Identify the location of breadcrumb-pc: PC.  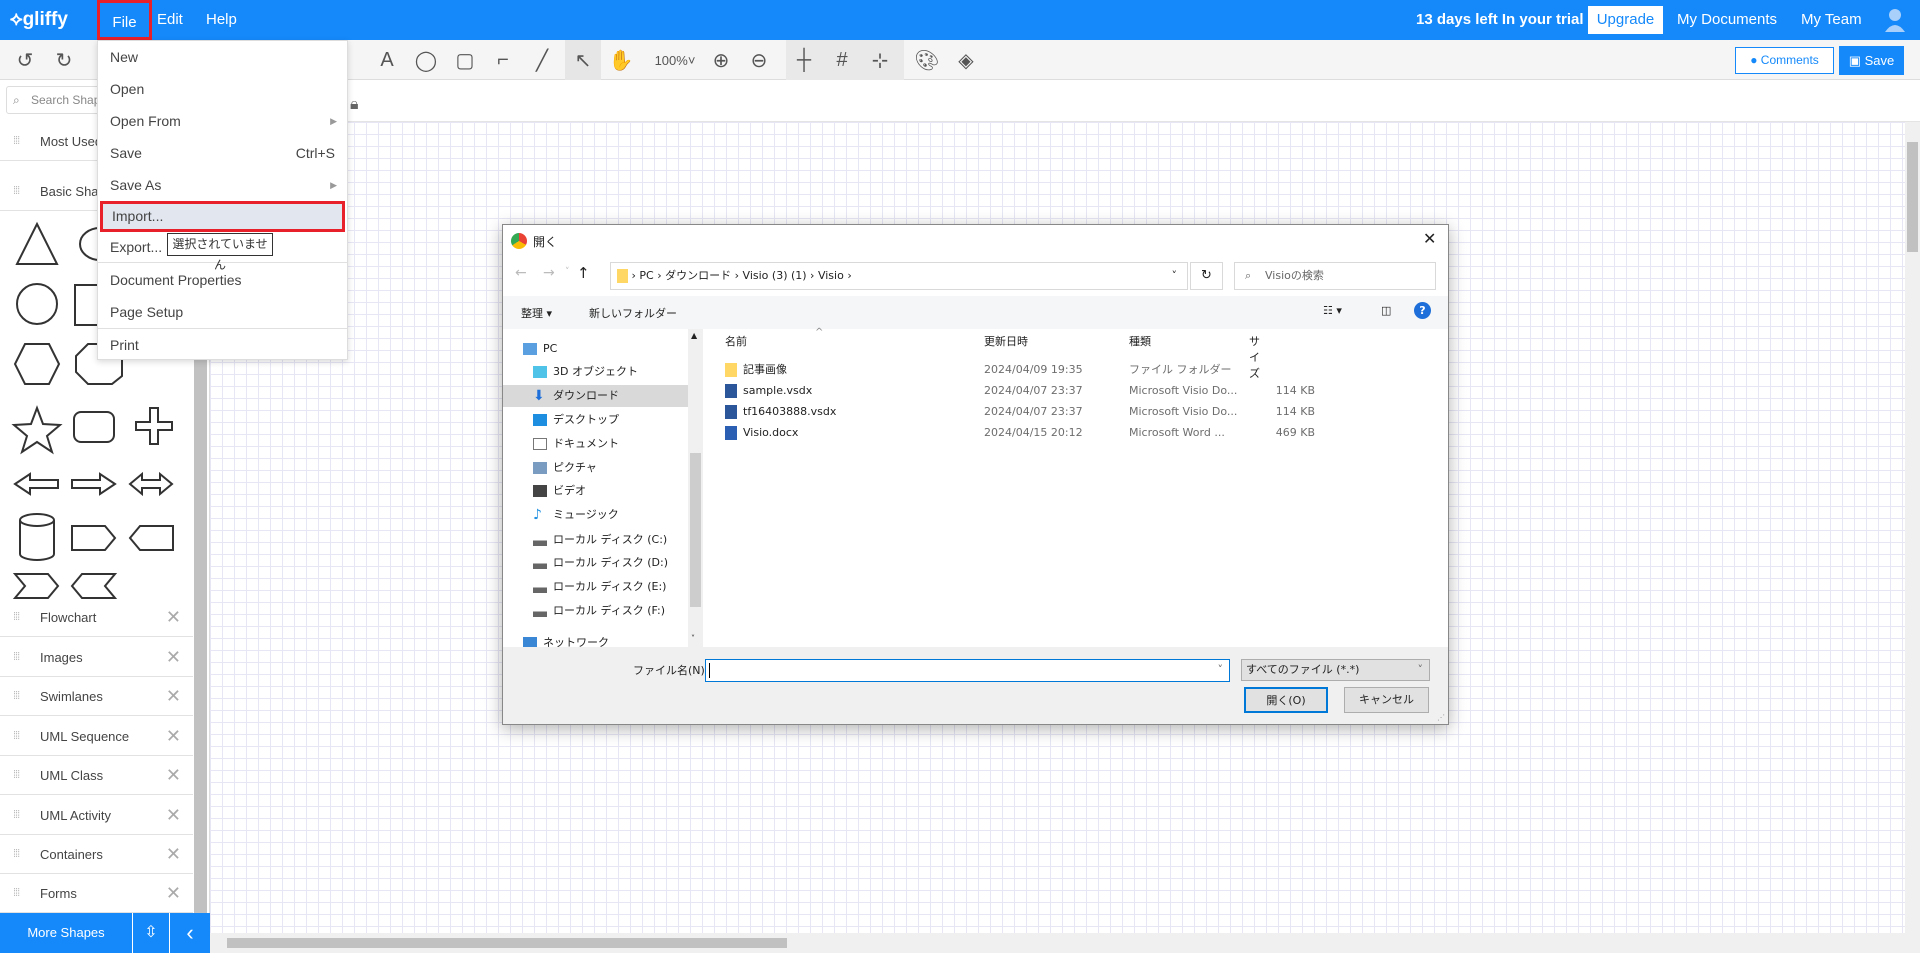
(646, 275).